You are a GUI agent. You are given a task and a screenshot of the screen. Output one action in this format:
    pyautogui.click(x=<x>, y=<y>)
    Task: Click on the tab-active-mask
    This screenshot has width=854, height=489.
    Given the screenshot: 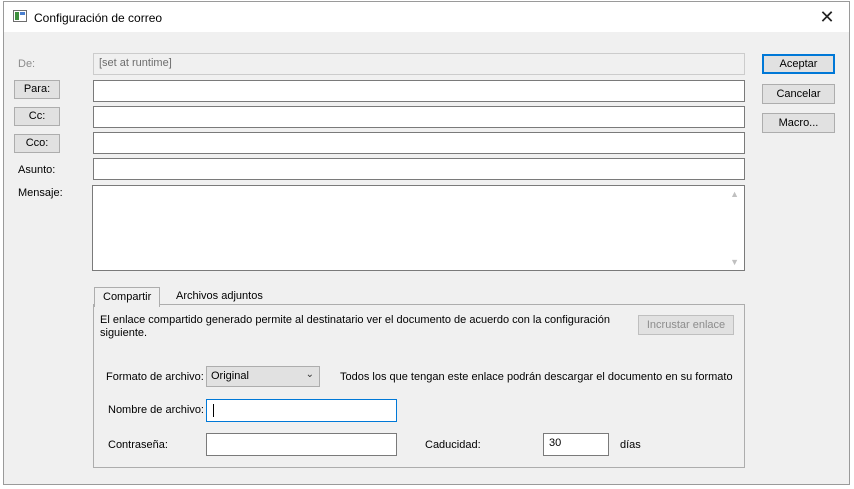 What is the action you would take?
    pyautogui.click(x=127, y=305)
    